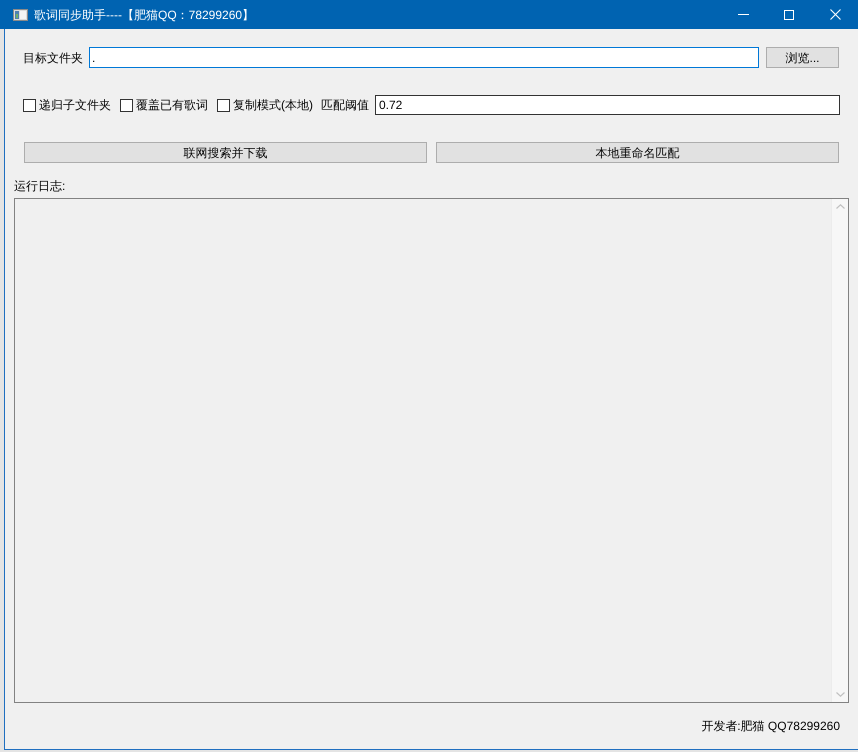  Describe the element at coordinates (637, 152) in the screenshot. I see `action-button: 本地重命名匹配` at that location.